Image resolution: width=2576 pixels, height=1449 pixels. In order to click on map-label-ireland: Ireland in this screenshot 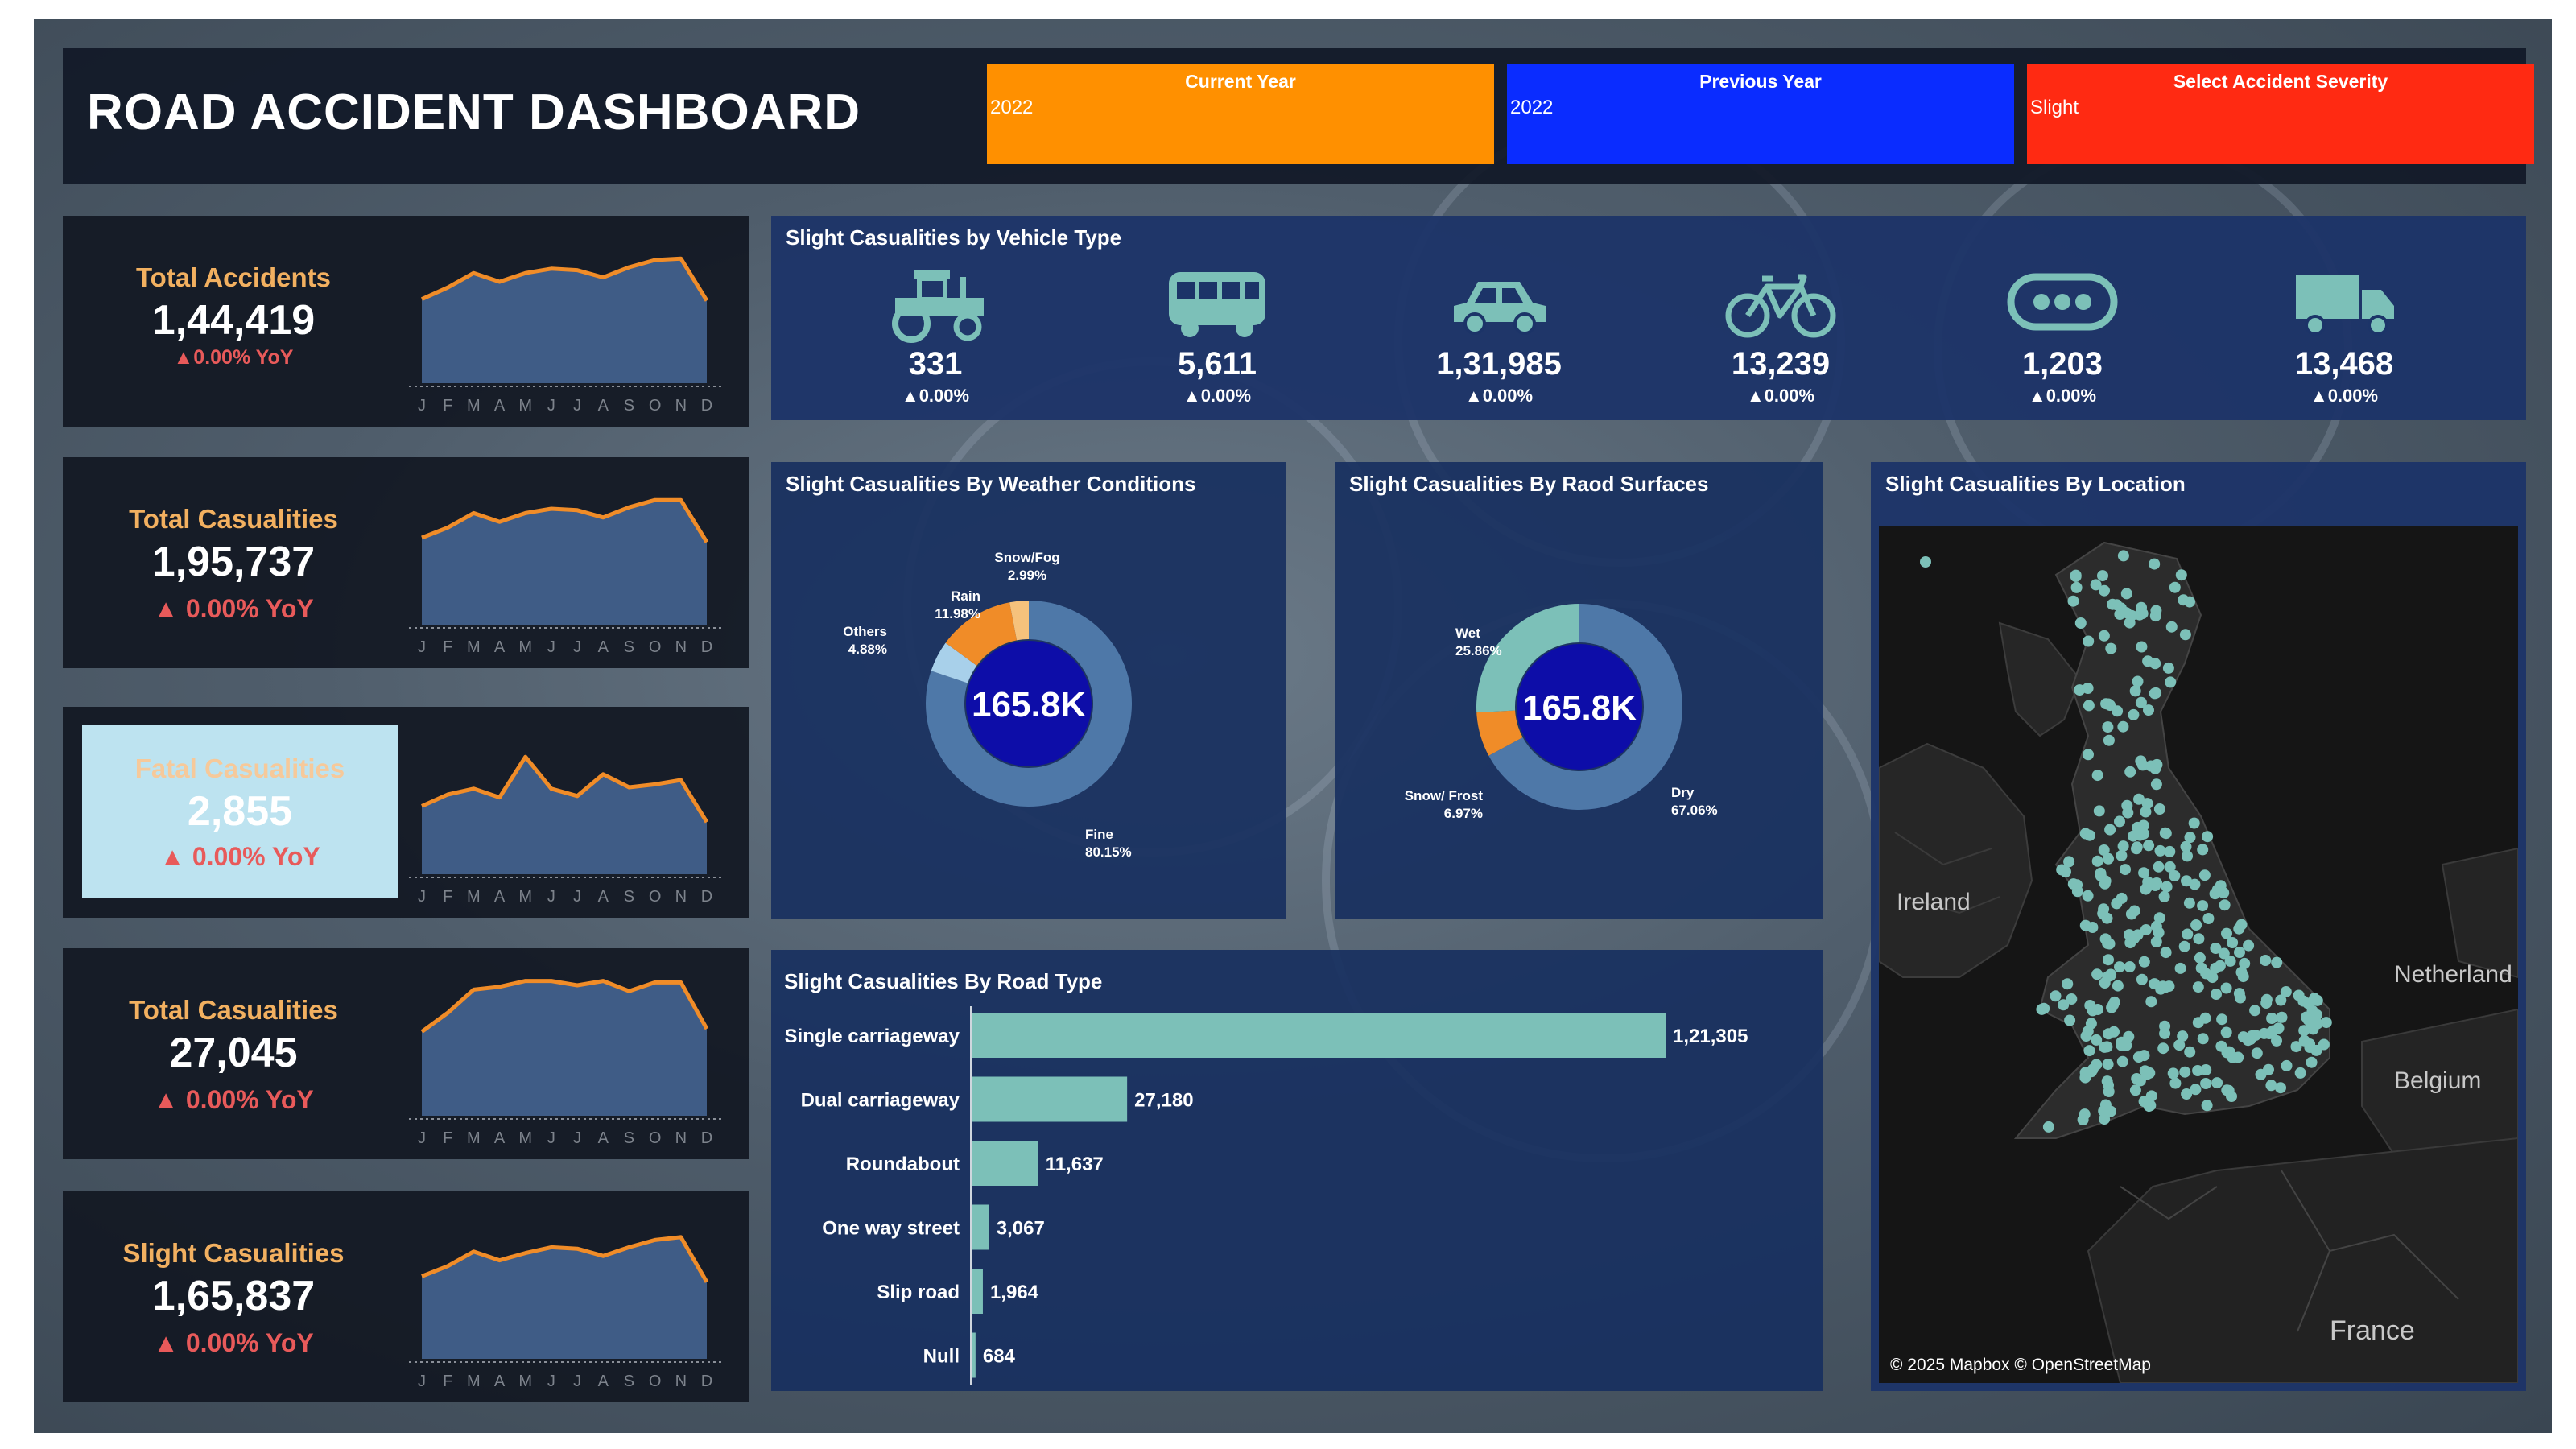, I will do `click(1934, 902)`.